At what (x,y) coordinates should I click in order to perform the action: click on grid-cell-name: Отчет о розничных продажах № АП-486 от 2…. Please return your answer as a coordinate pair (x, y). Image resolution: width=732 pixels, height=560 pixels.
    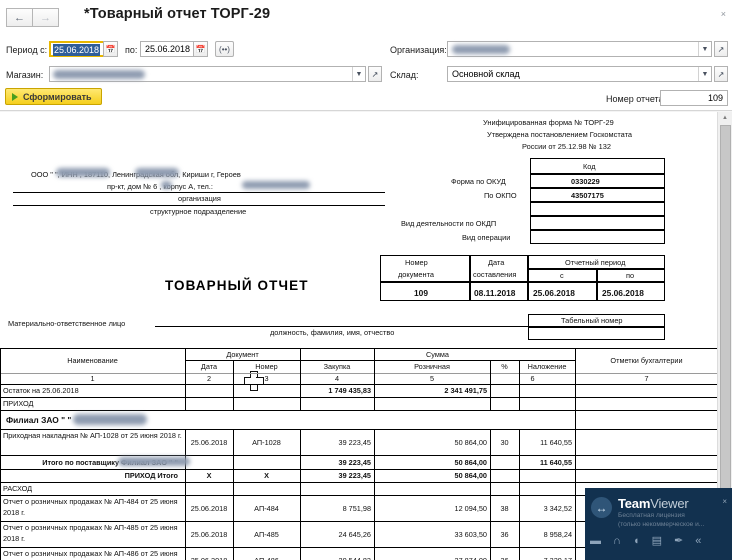
    Looking at the image, I should click on (90, 553).